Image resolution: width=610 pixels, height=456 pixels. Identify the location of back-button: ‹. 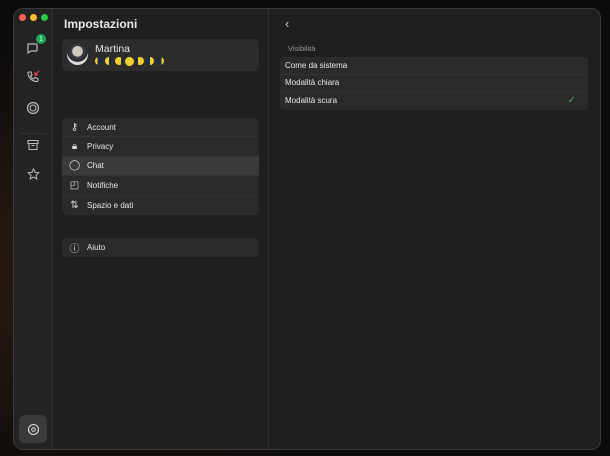
(287, 23).